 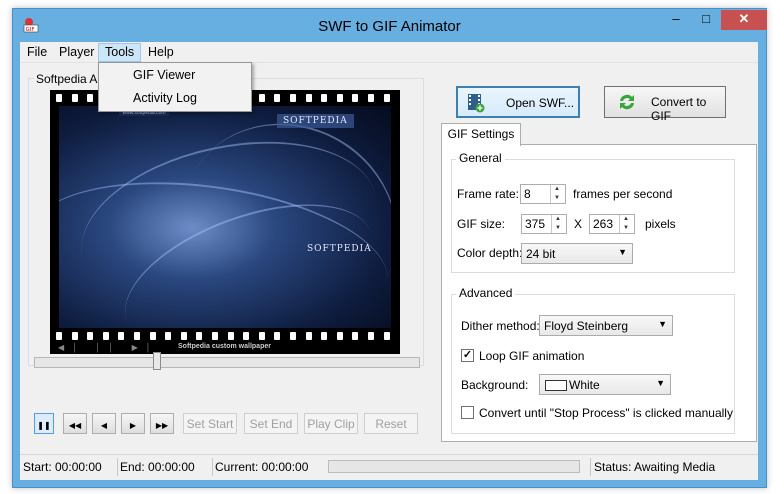 What do you see at coordinates (627, 102) in the screenshot?
I see `convert-arrows-icon` at bounding box center [627, 102].